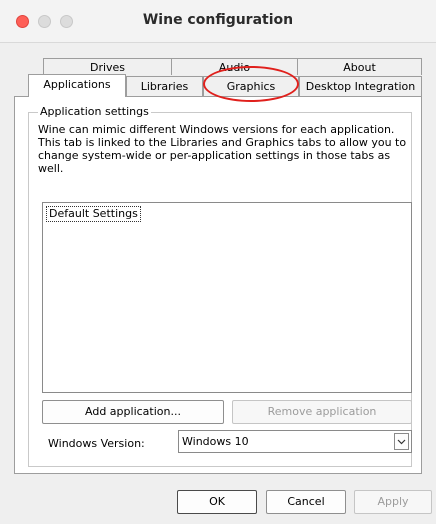 This screenshot has width=436, height=524. Describe the element at coordinates (93, 214) in the screenshot. I see `list-item-default-settings: Default Settings` at that location.